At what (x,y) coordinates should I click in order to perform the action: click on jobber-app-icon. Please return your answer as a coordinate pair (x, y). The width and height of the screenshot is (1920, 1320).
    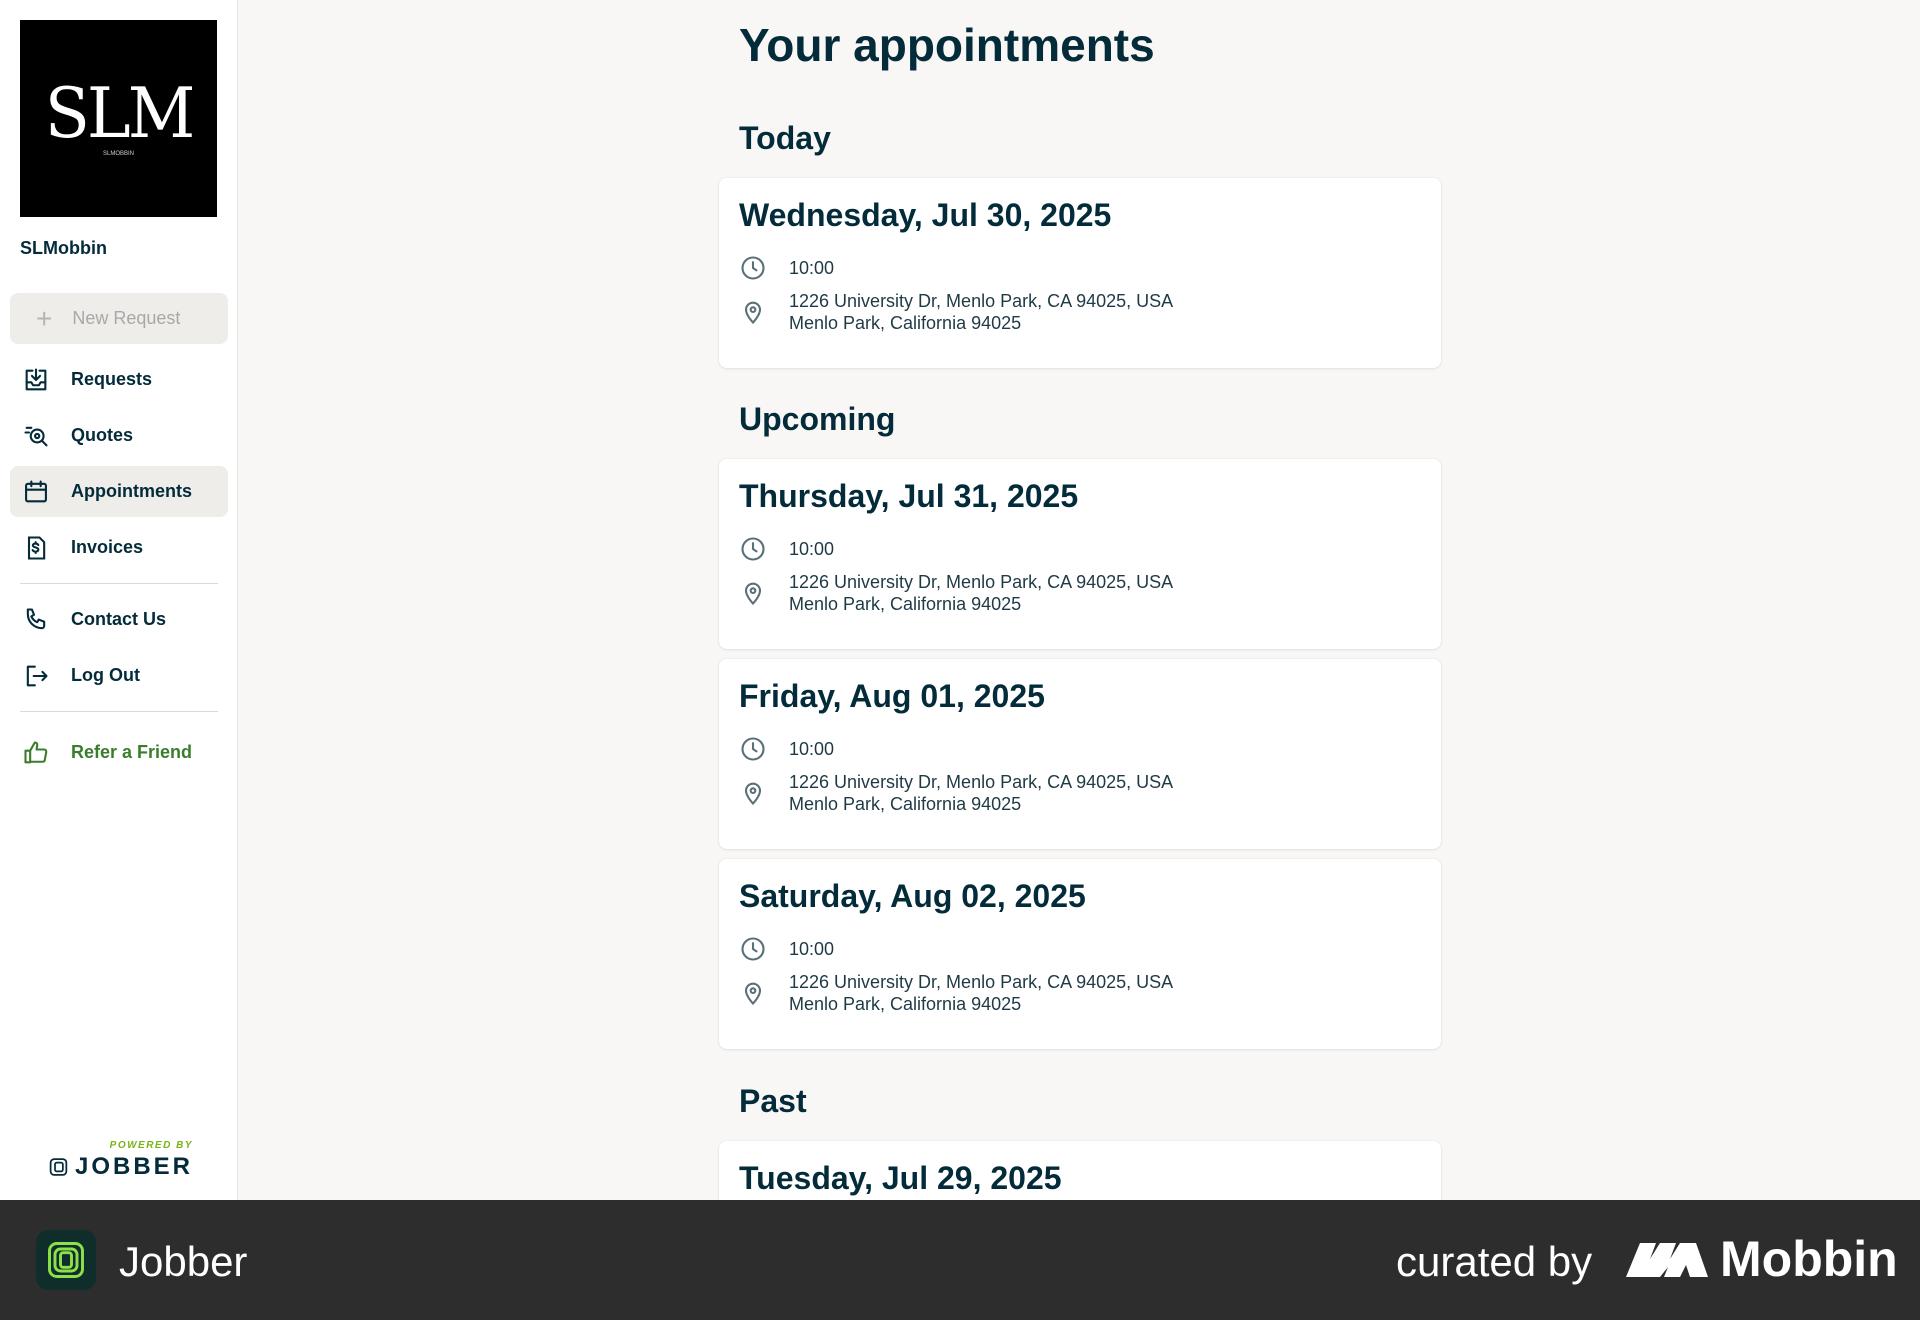
    Looking at the image, I should click on (66, 1260).